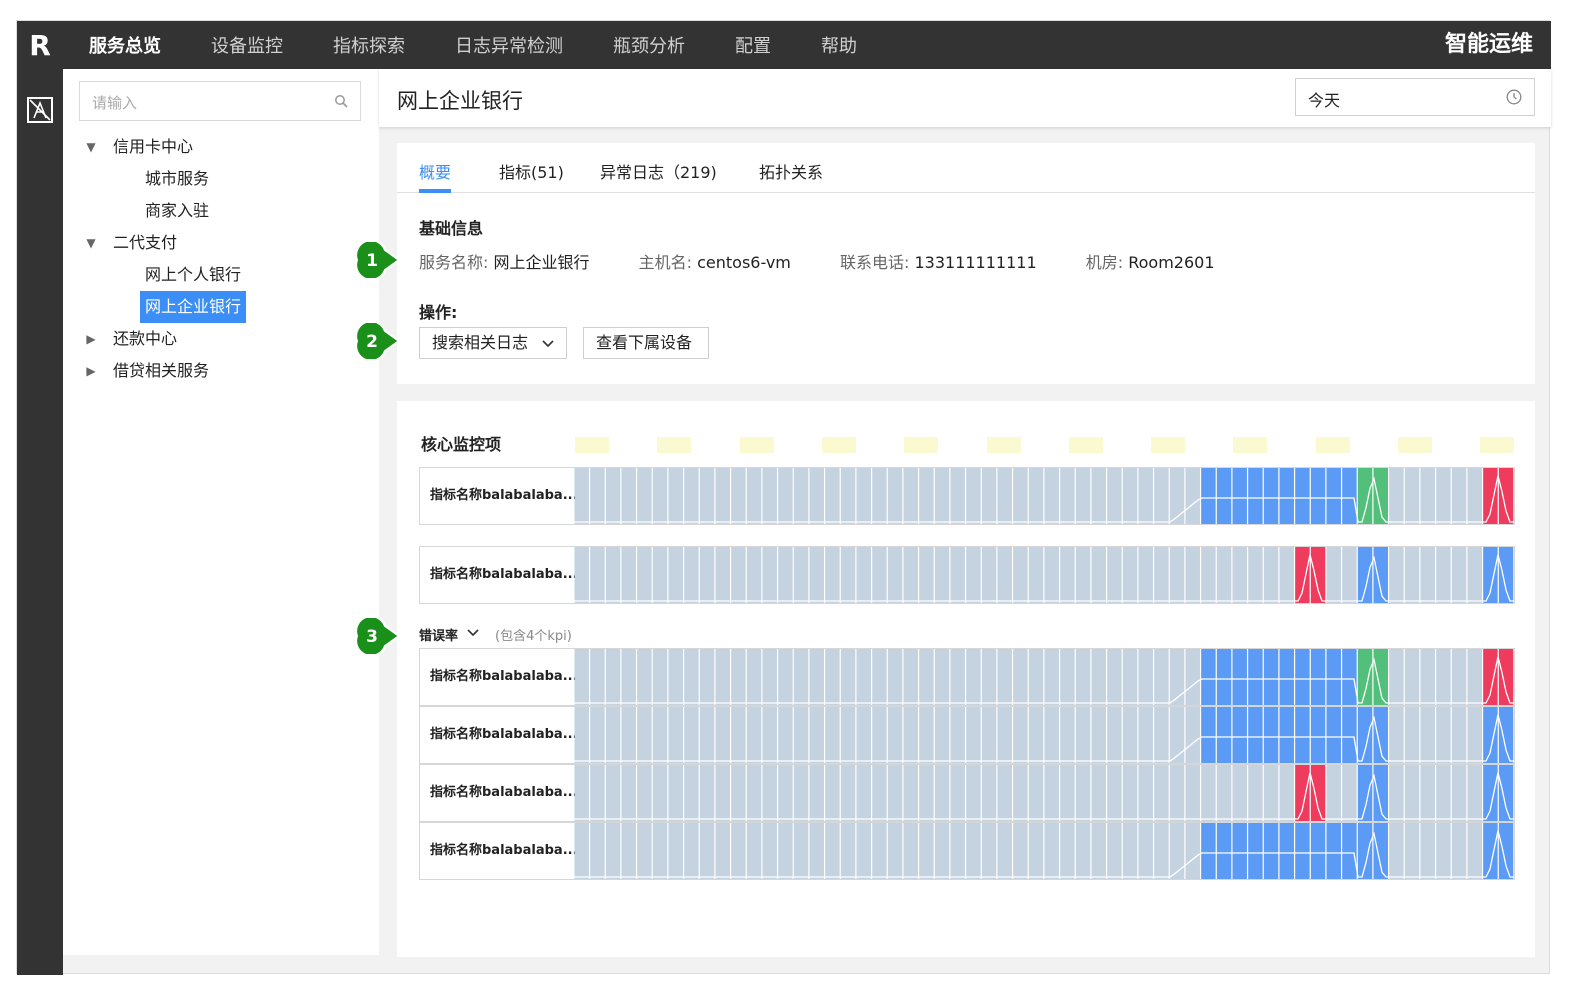  I want to click on tree-node-personal-banking: 网上个人银行, so click(226, 275).